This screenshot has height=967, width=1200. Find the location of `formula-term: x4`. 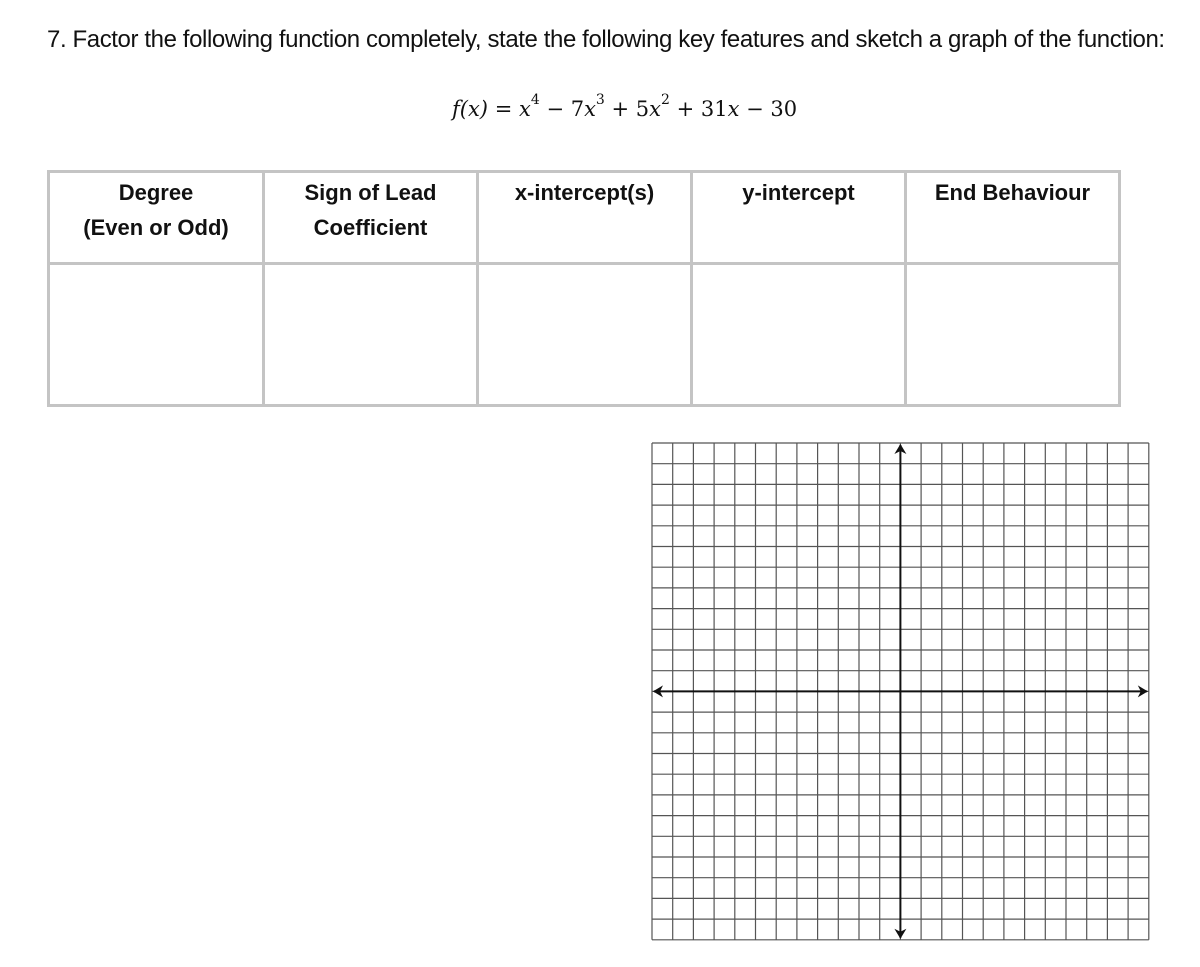

formula-term: x4 is located at coordinates (529, 106).